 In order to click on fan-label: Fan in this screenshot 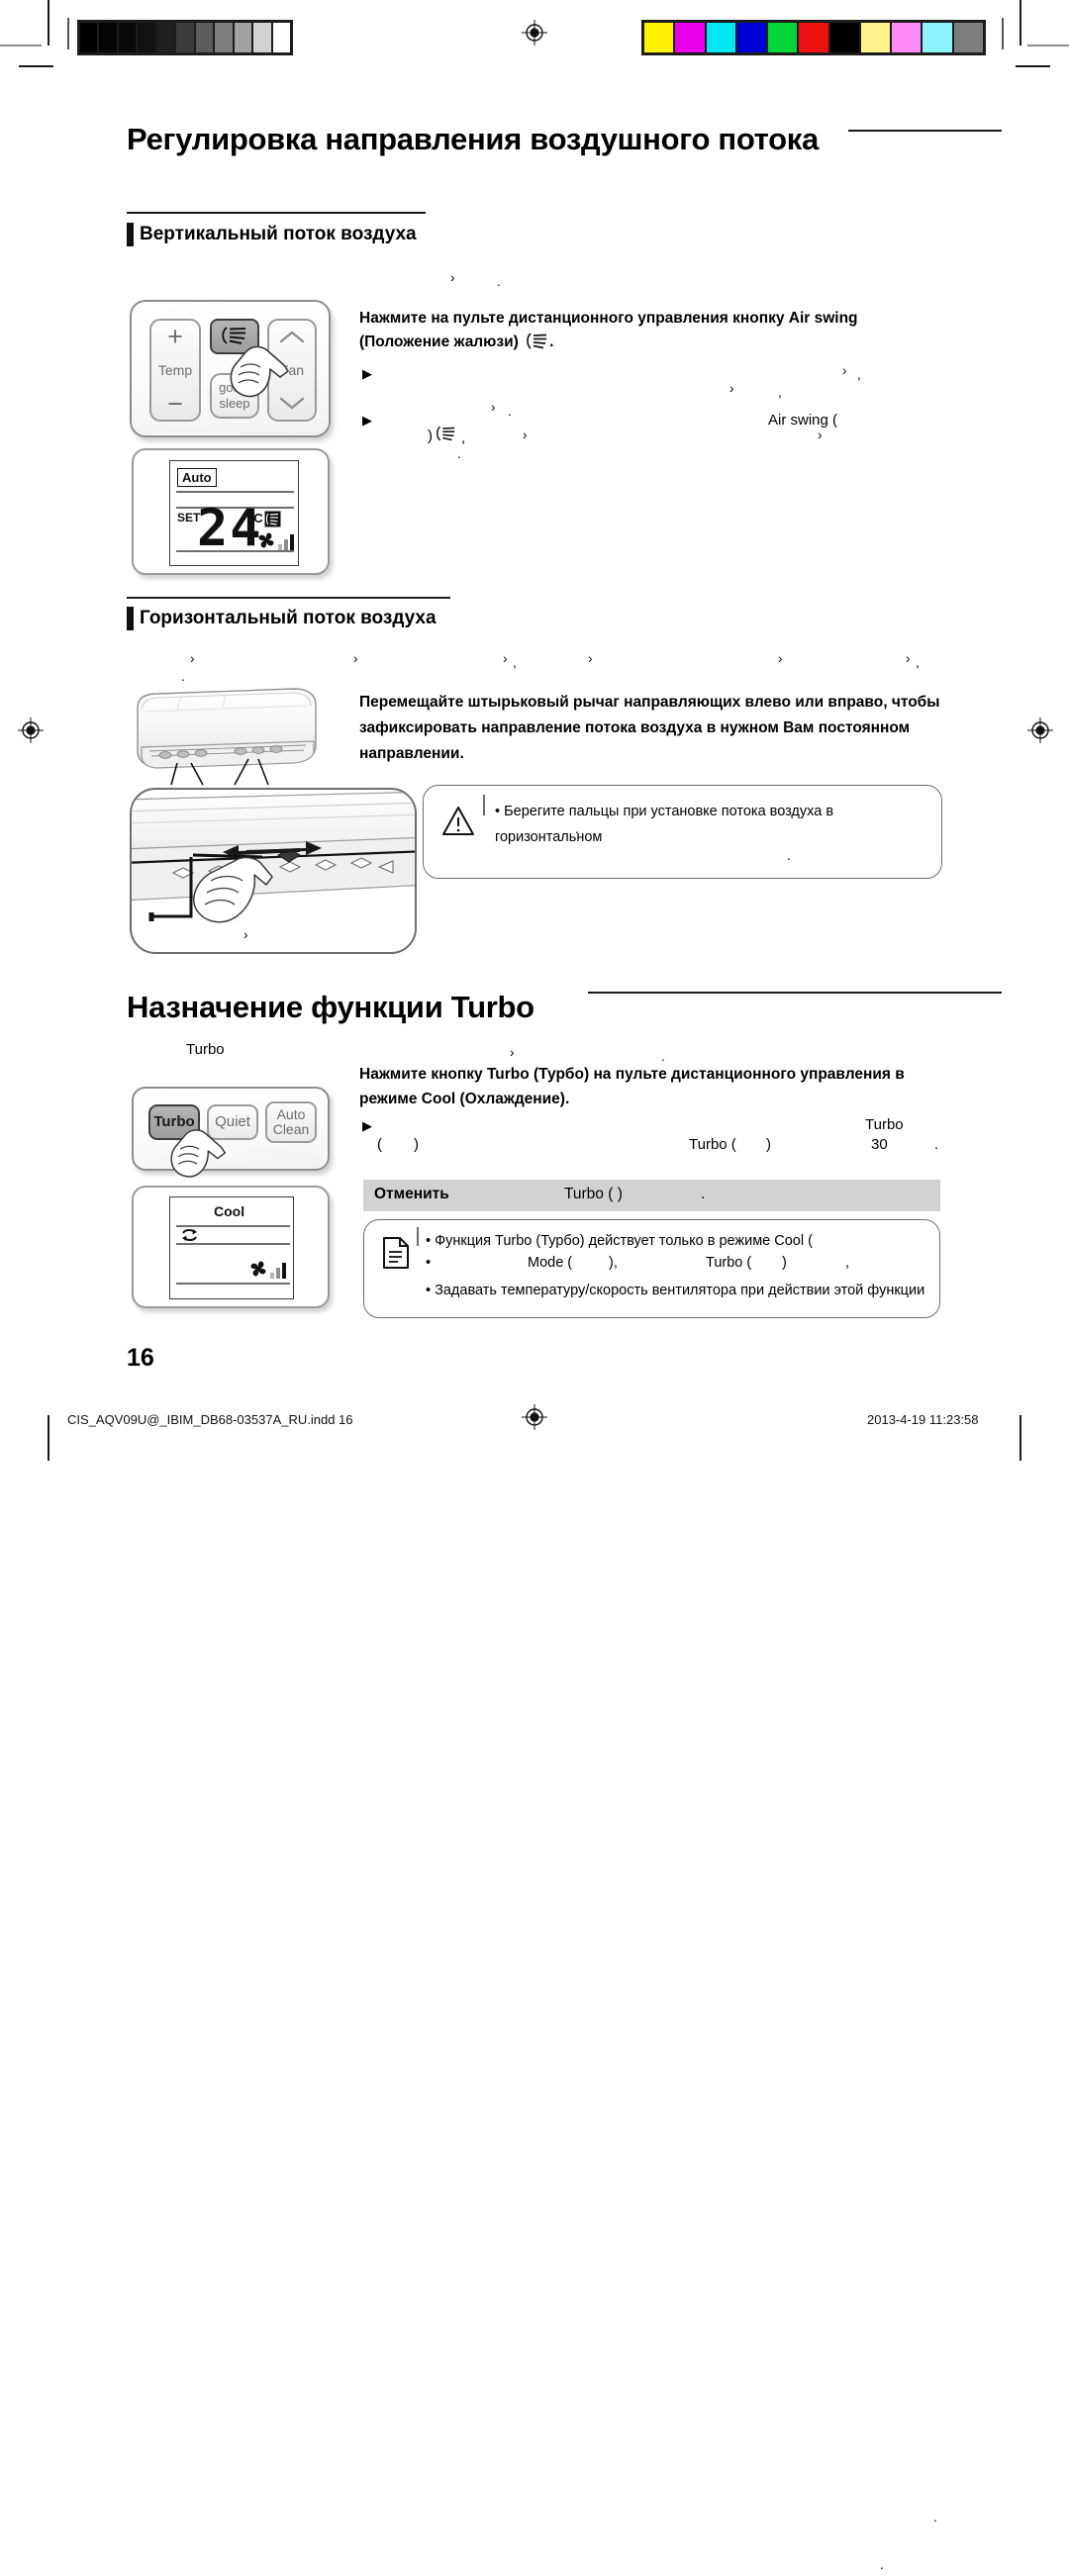, I will do `click(292, 370)`.